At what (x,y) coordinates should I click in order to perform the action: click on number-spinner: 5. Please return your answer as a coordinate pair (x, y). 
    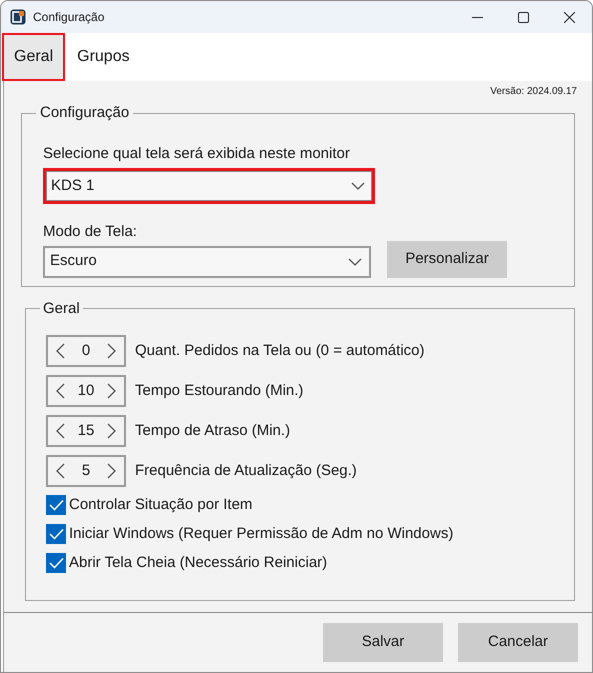
    Looking at the image, I should click on (86, 471).